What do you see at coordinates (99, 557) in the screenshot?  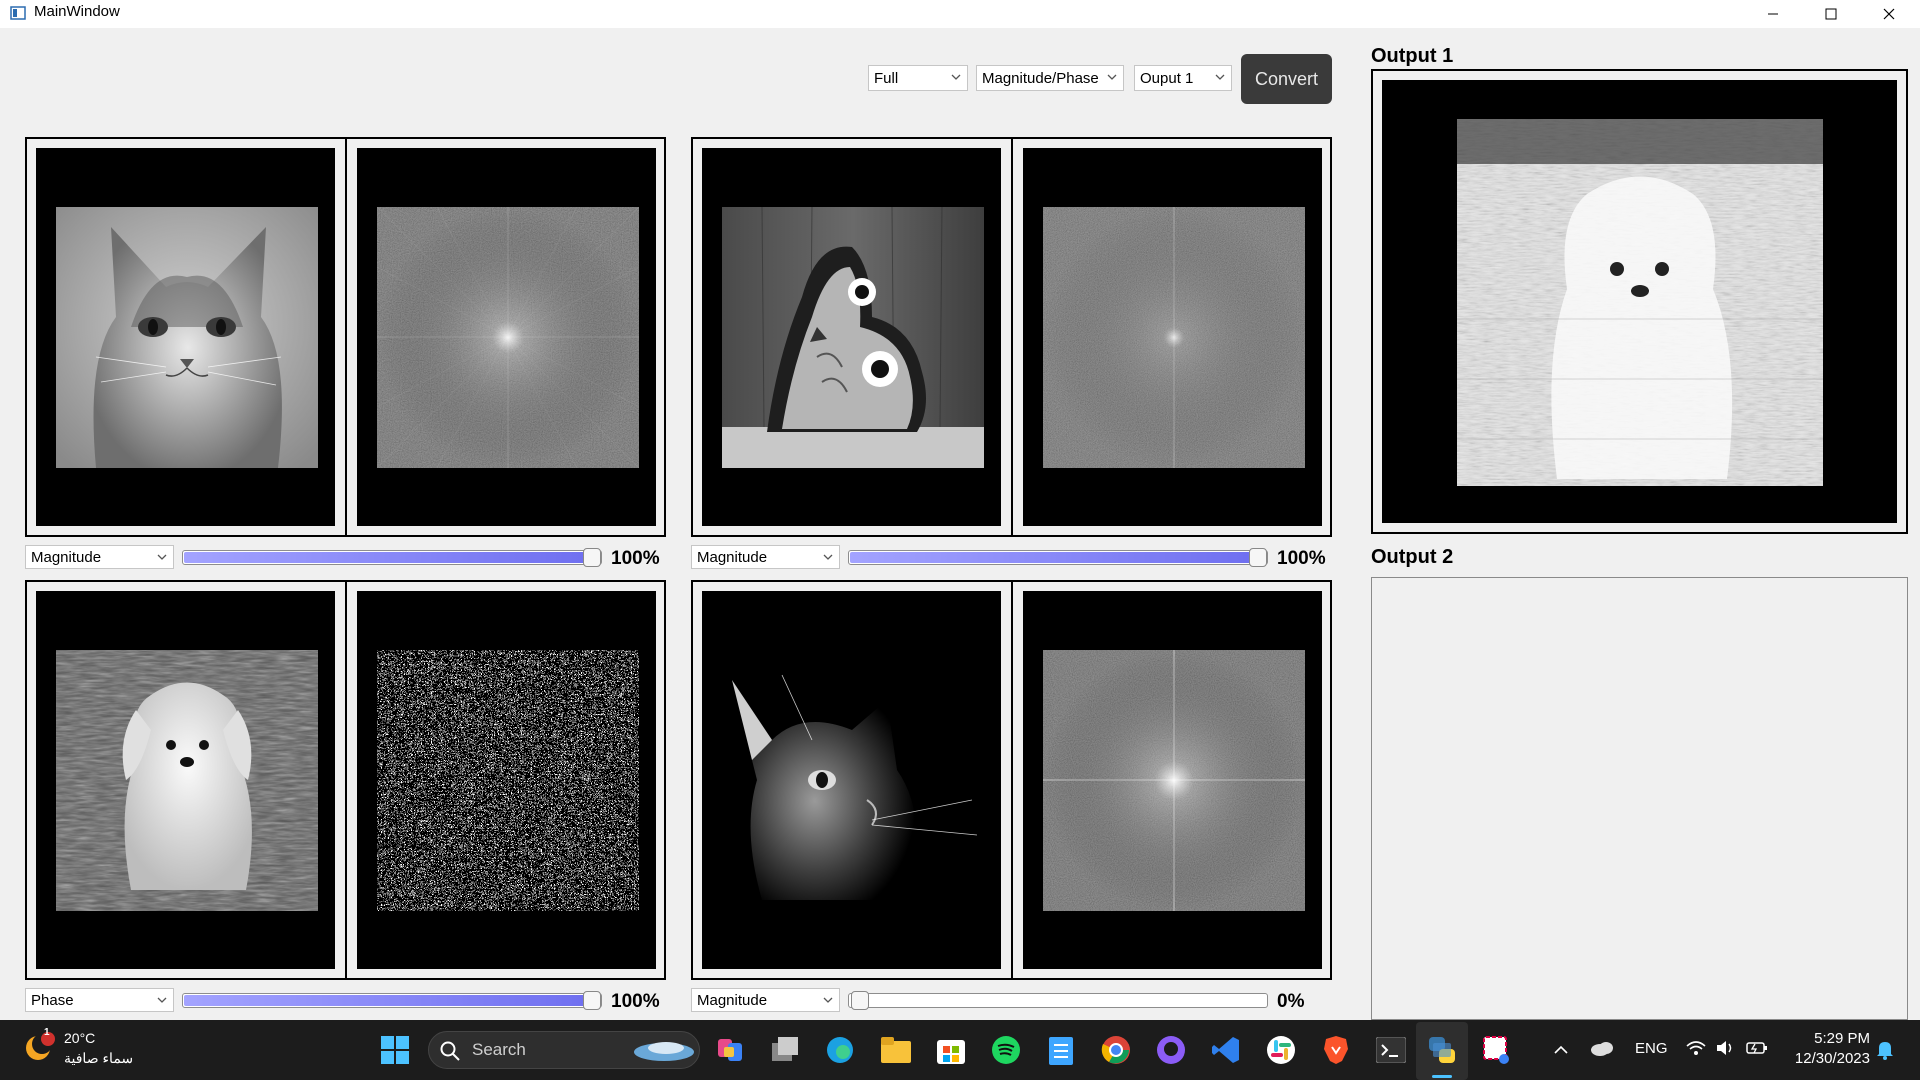 I see `component-select-1: Magnitude` at bounding box center [99, 557].